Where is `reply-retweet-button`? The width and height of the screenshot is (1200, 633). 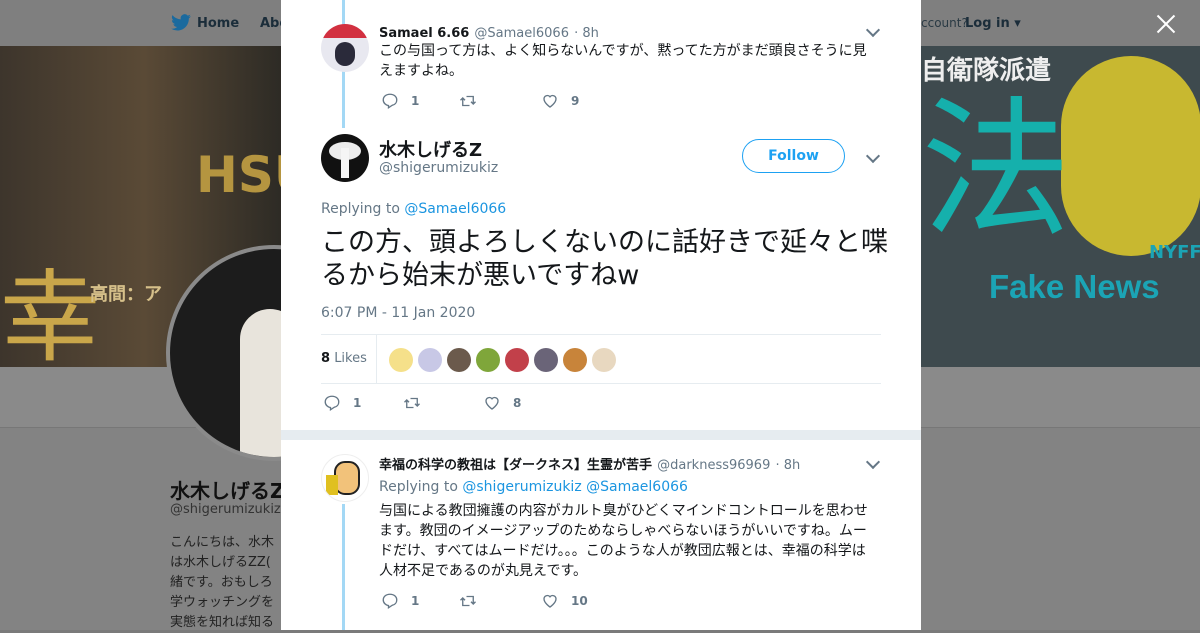 reply-retweet-button is located at coordinates (468, 601).